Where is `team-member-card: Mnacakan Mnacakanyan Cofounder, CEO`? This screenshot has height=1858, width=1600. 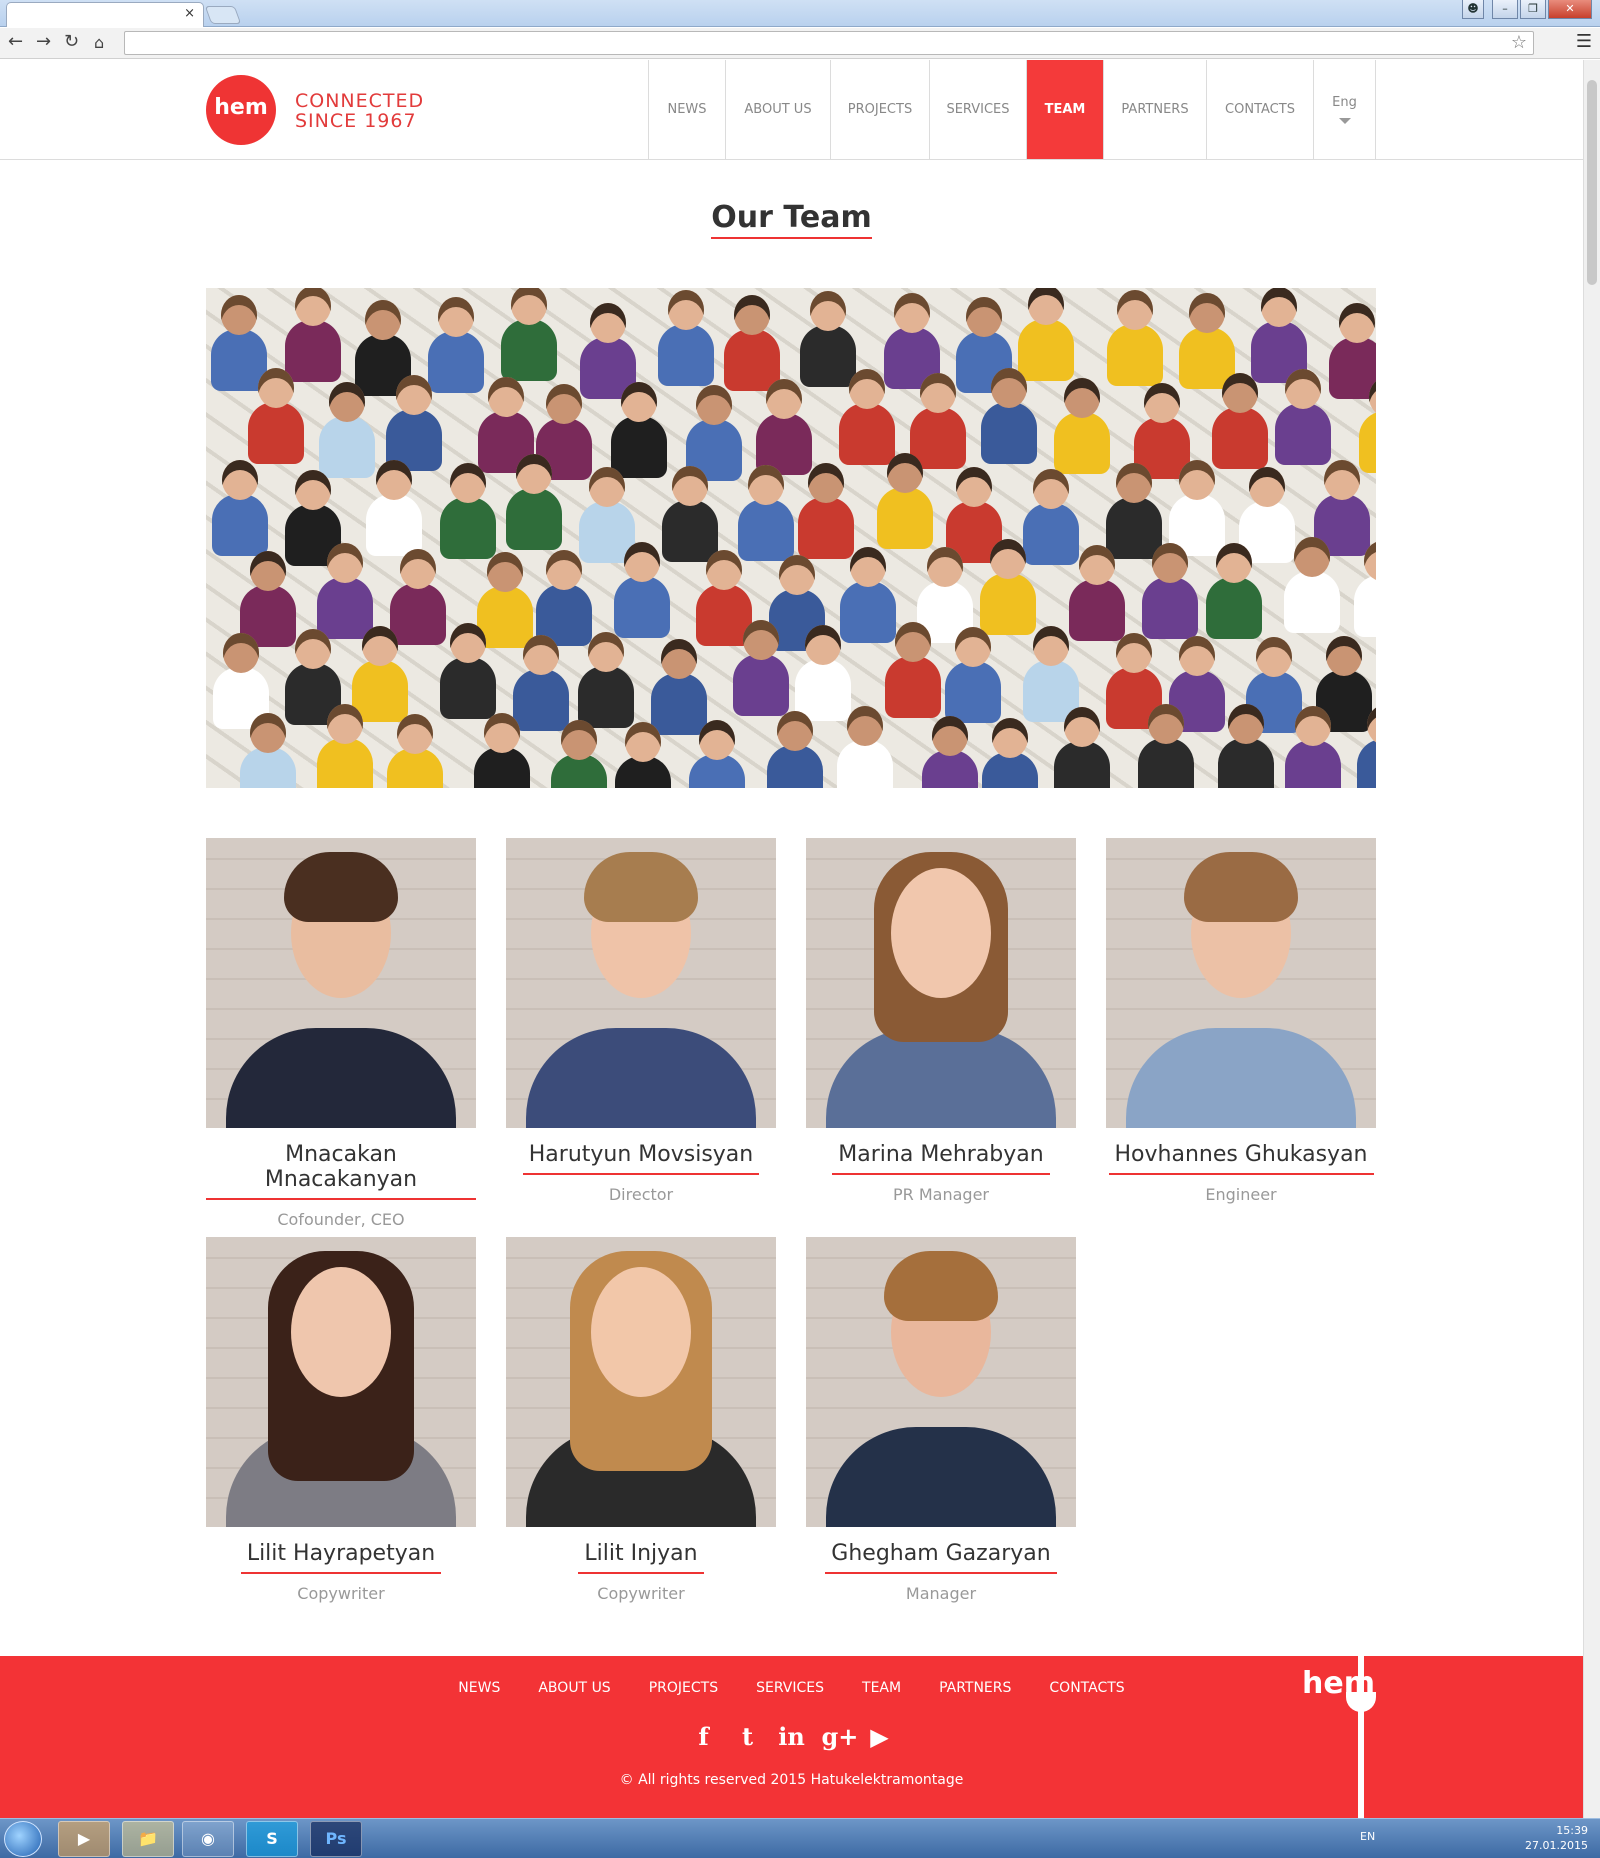
team-member-card: Mnacakan Mnacakanyan Cofounder, CEO is located at coordinates (341, 1033).